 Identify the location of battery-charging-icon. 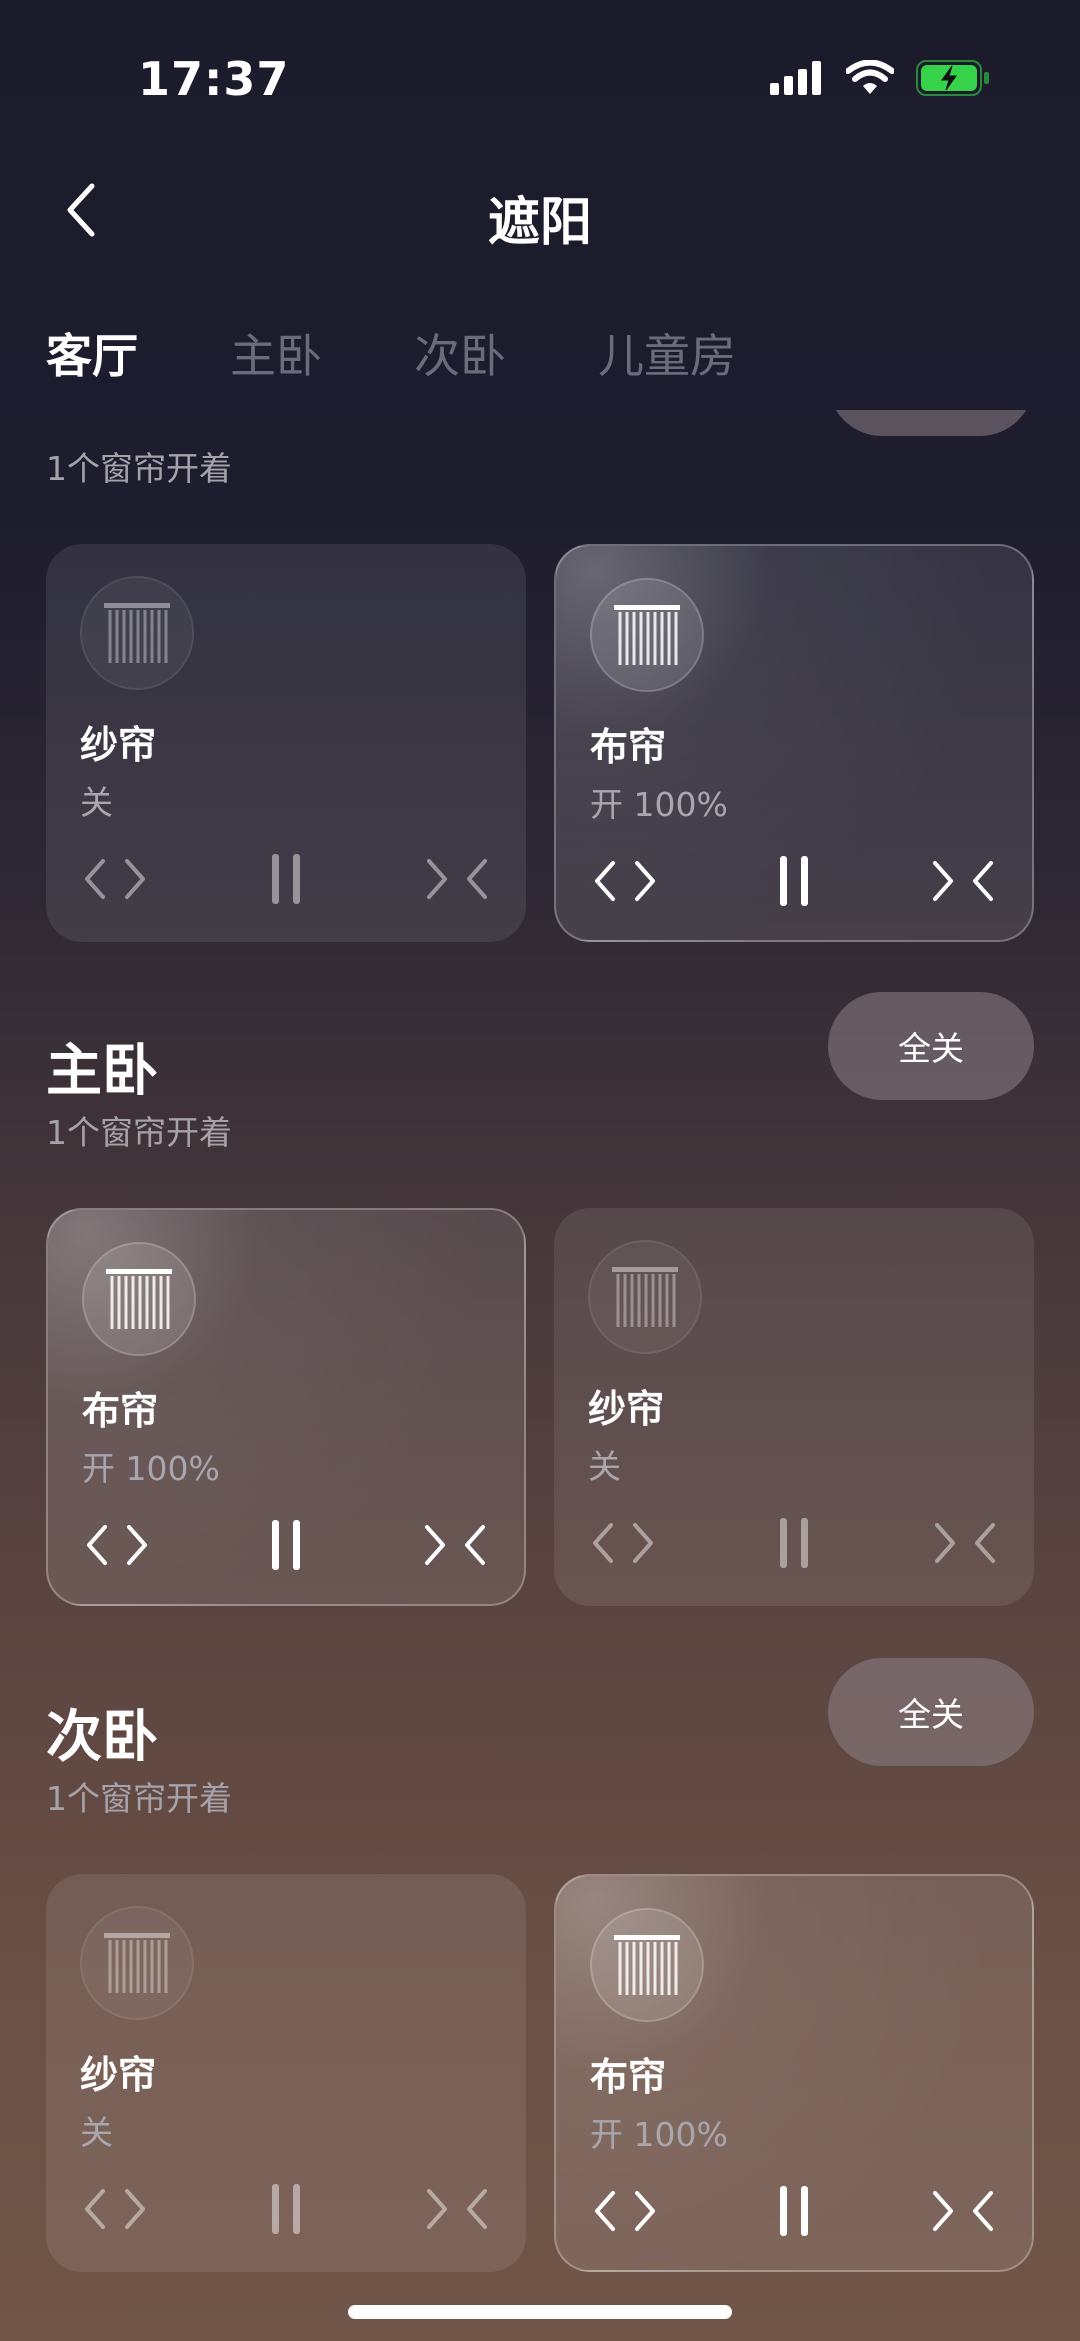
(952, 78).